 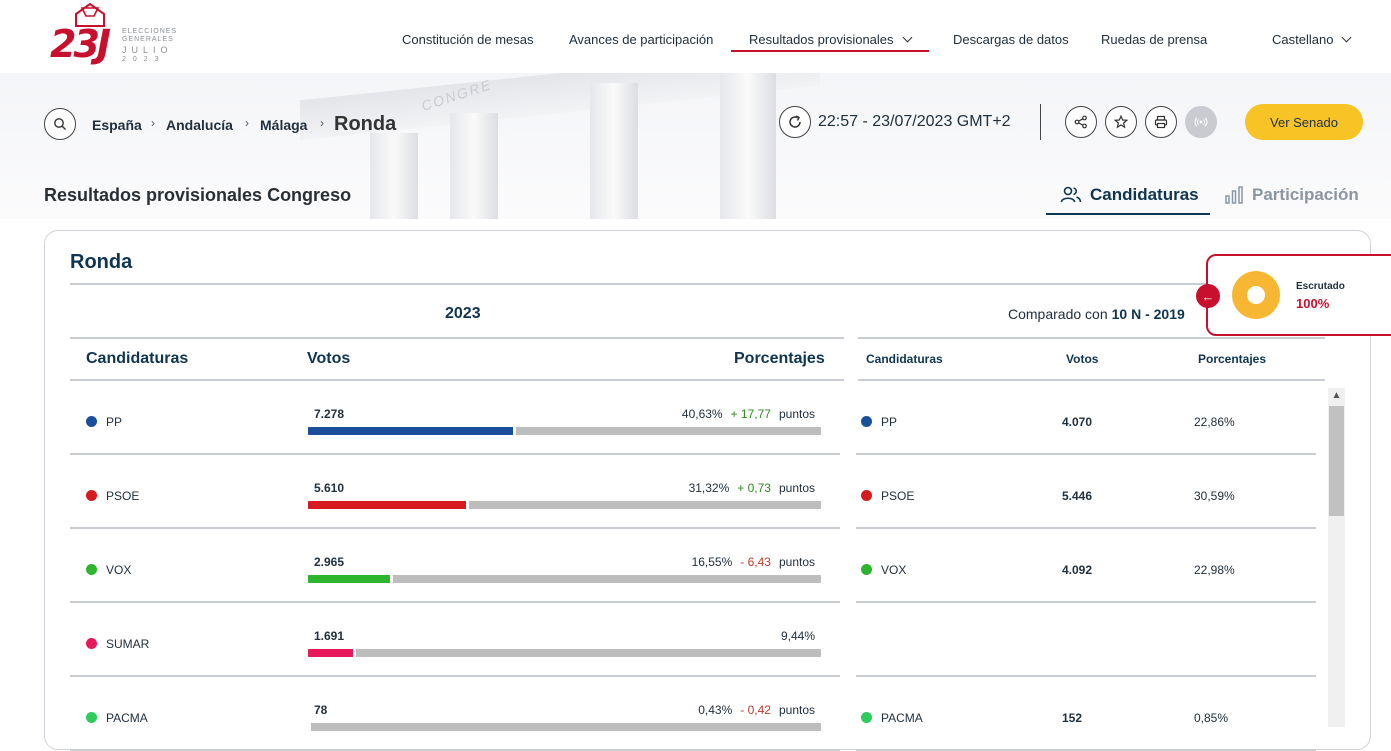 I want to click on header-votos: Votos, so click(x=329, y=358).